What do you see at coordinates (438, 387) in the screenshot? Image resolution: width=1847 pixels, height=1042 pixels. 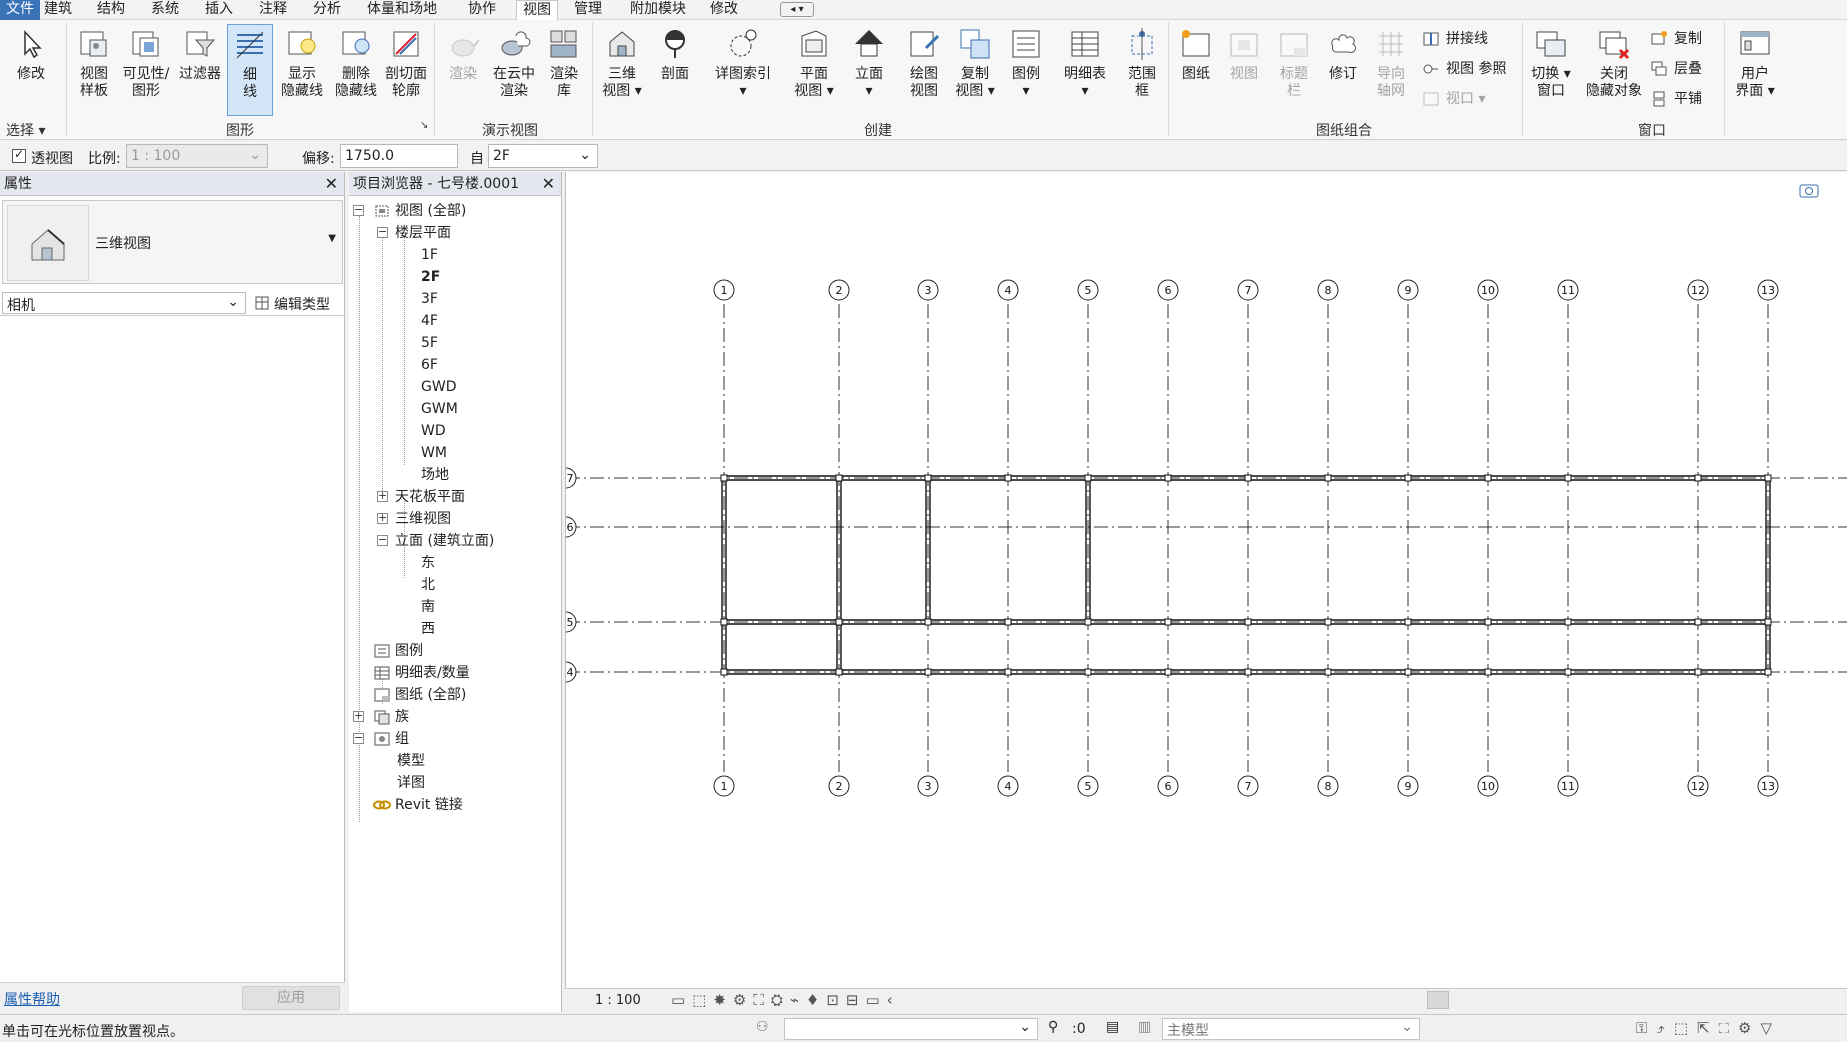 I see `tree-plan-gwd: GWD` at bounding box center [438, 387].